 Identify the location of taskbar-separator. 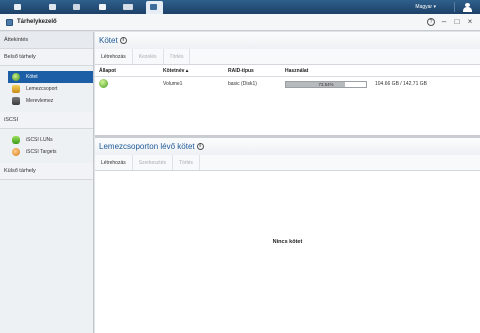
(454, 7).